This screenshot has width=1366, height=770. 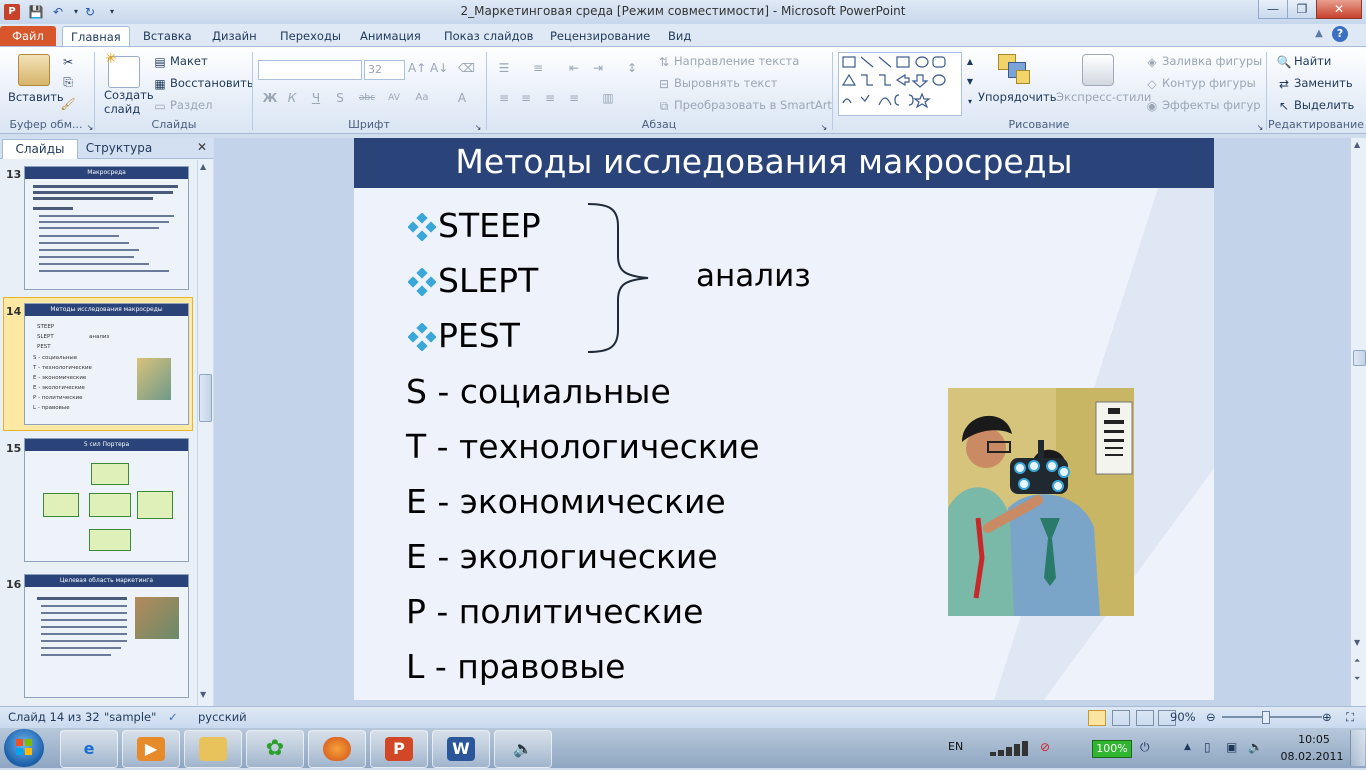 I want to click on underline-button: Ч, so click(x=316, y=98).